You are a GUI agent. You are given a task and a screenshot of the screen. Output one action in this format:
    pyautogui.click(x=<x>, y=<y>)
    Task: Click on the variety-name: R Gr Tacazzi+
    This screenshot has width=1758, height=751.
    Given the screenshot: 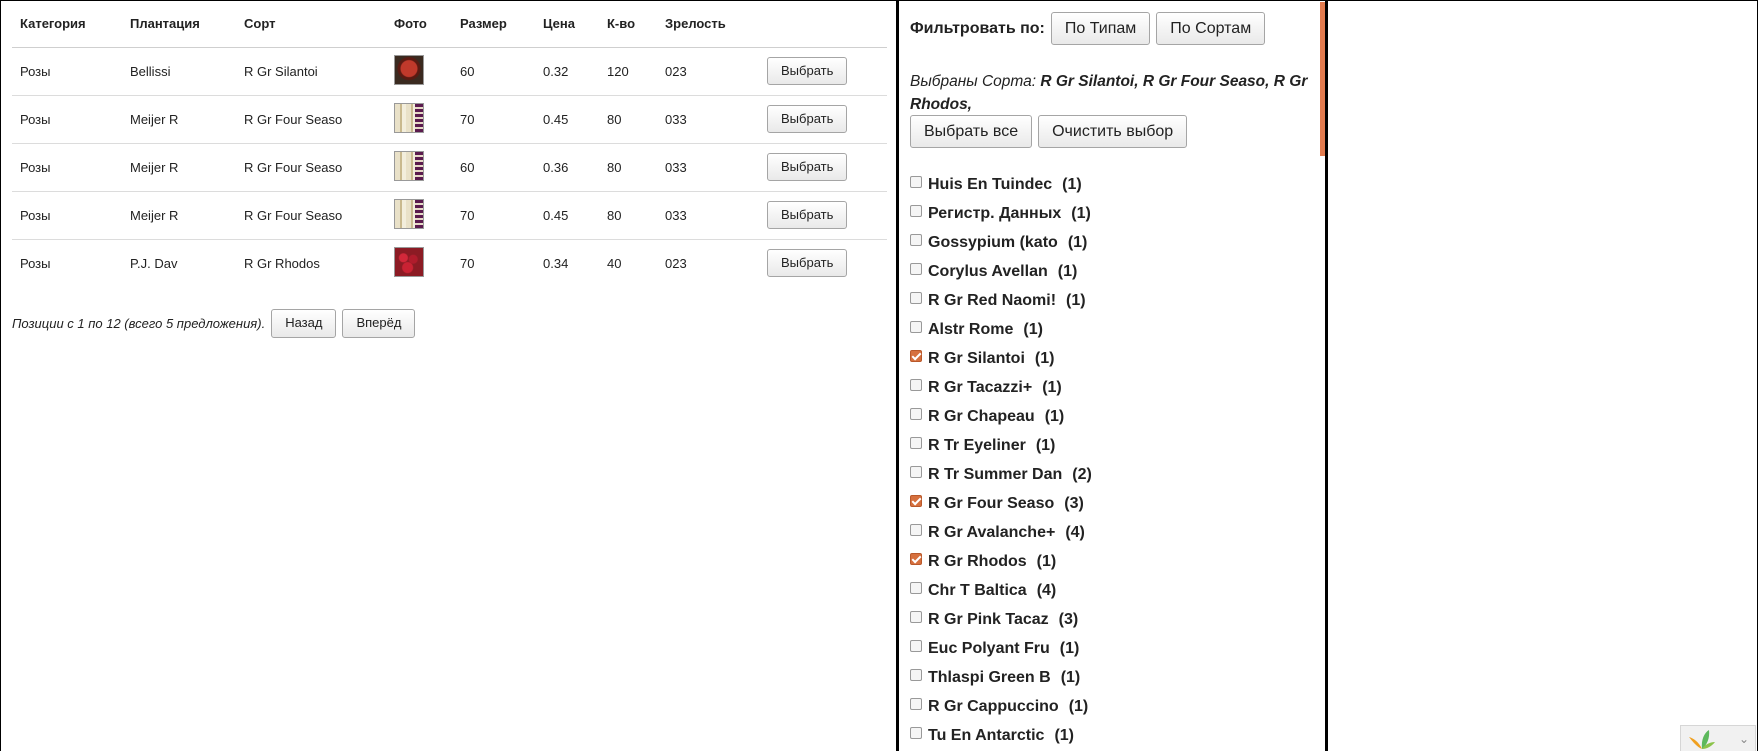 What is the action you would take?
    pyautogui.click(x=980, y=387)
    